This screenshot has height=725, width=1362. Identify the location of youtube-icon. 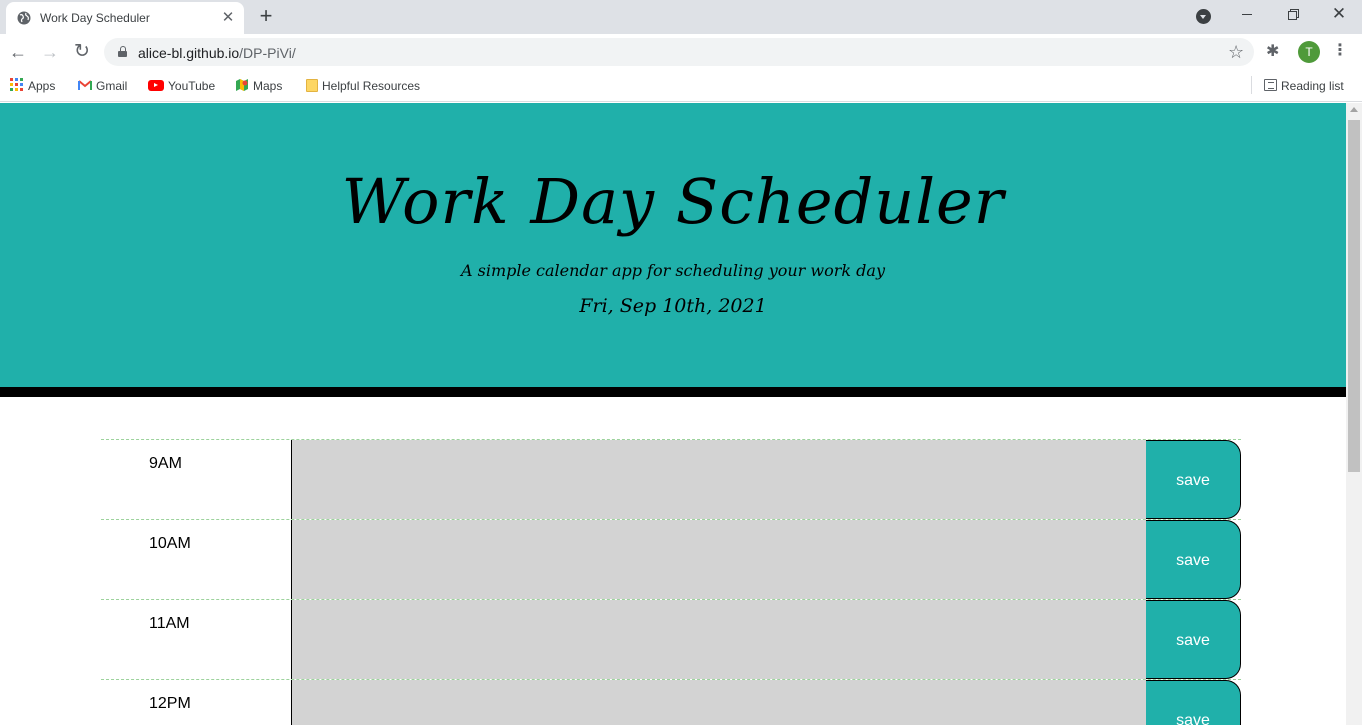
(156, 85).